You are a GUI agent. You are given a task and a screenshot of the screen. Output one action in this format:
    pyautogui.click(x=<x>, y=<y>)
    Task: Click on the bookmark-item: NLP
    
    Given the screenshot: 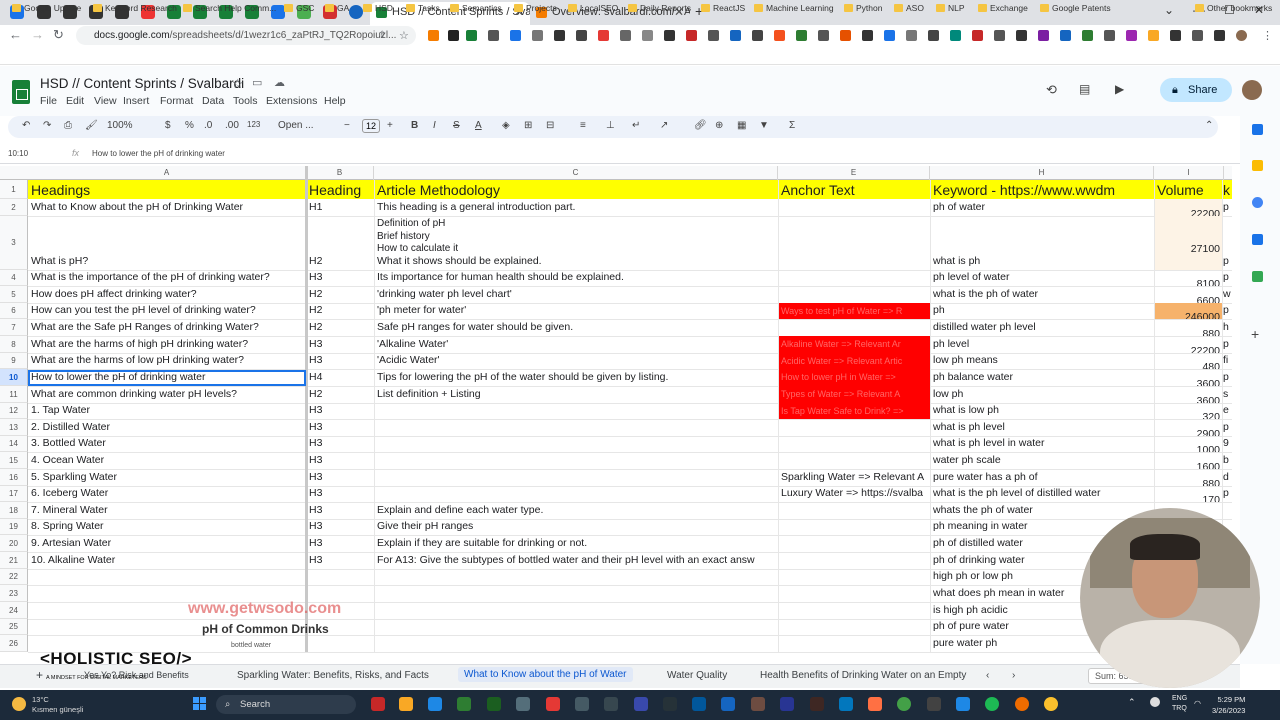 What is the action you would take?
    pyautogui.click(x=950, y=8)
    